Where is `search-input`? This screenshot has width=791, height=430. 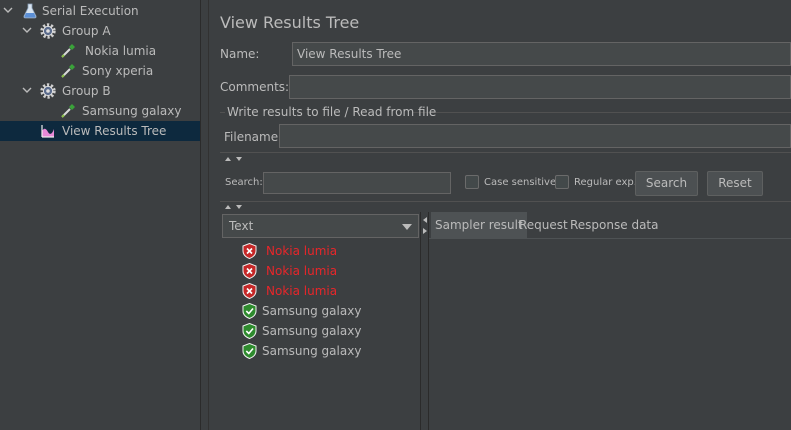 search-input is located at coordinates (357, 183).